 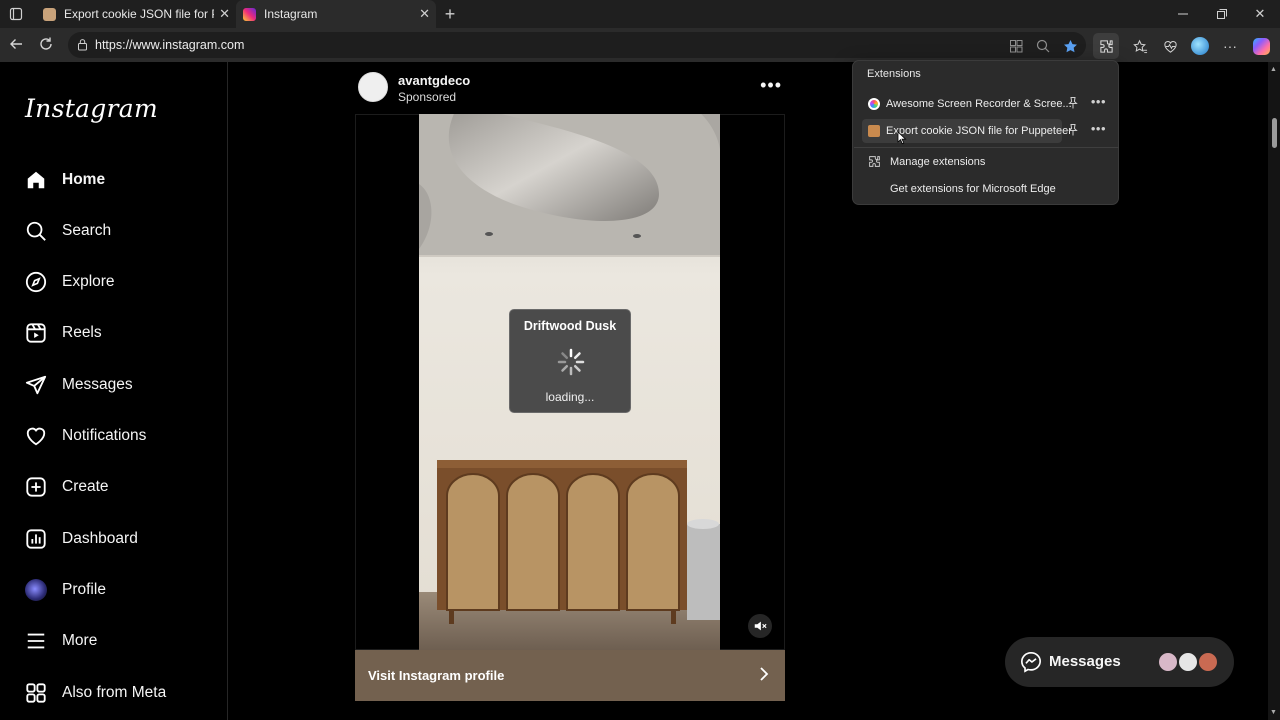 I want to click on post-username: avantgdeco, so click(x=434, y=80).